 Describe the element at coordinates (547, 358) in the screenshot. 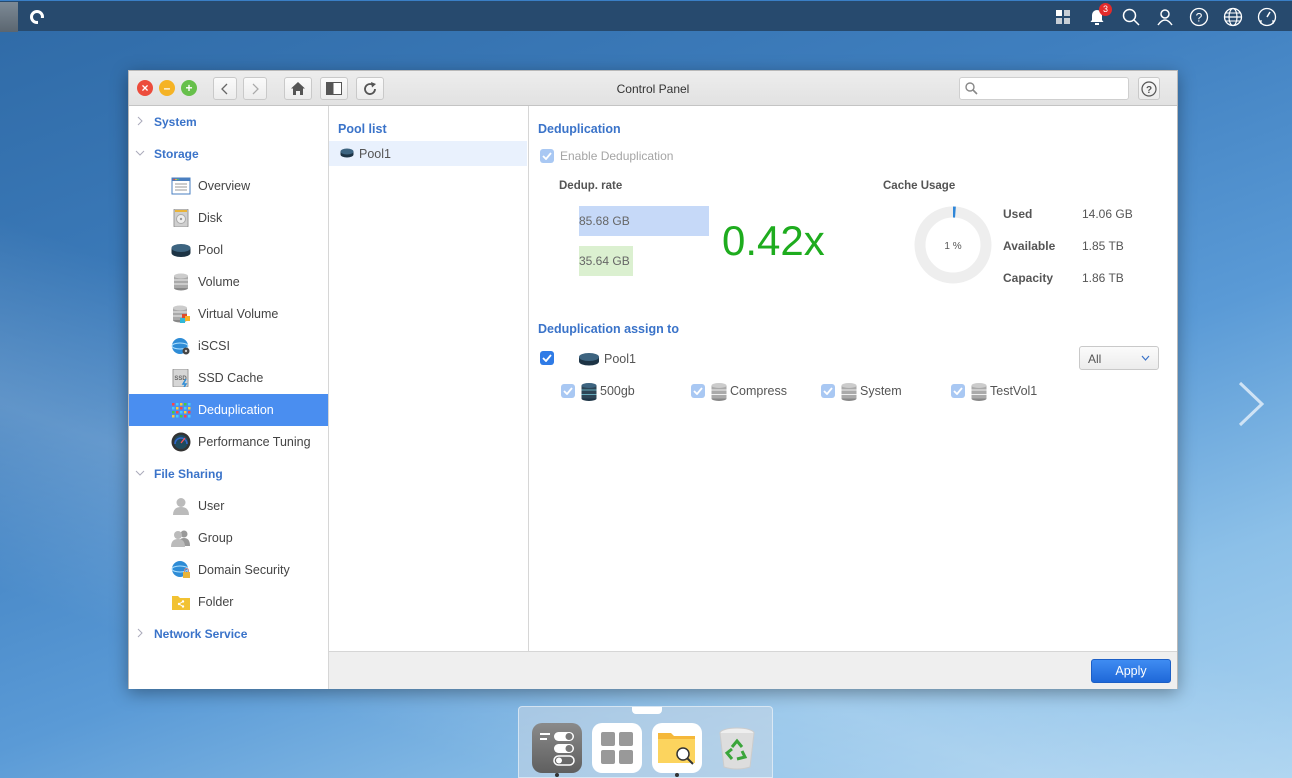

I see `assign-pool-checkbox` at that location.